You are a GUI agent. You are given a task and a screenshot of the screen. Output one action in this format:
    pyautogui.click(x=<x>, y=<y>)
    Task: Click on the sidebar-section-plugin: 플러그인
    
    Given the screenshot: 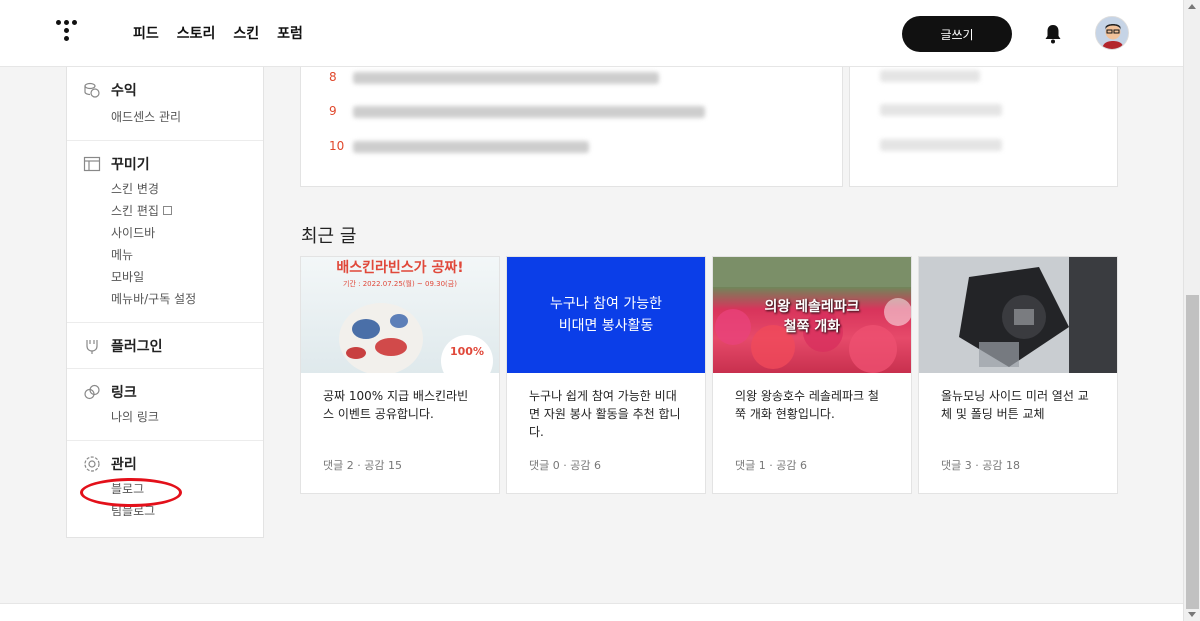 What is the action you would take?
    pyautogui.click(x=165, y=346)
    